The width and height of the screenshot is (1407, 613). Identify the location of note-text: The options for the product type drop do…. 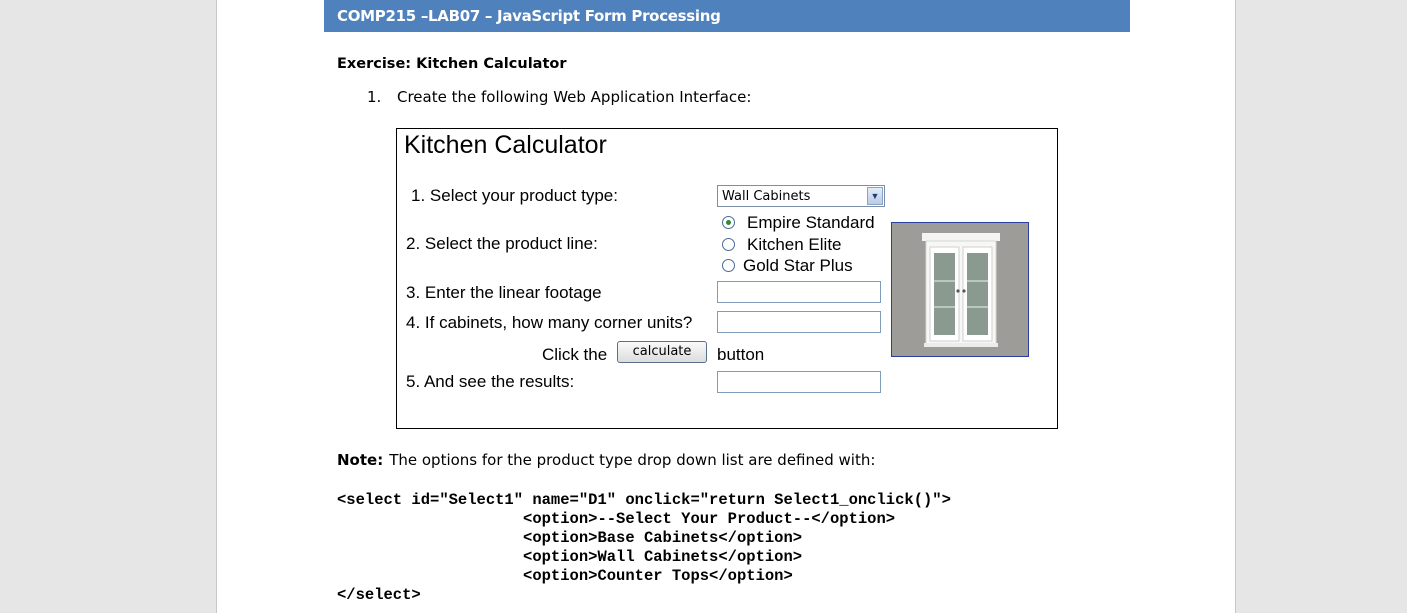
(632, 460).